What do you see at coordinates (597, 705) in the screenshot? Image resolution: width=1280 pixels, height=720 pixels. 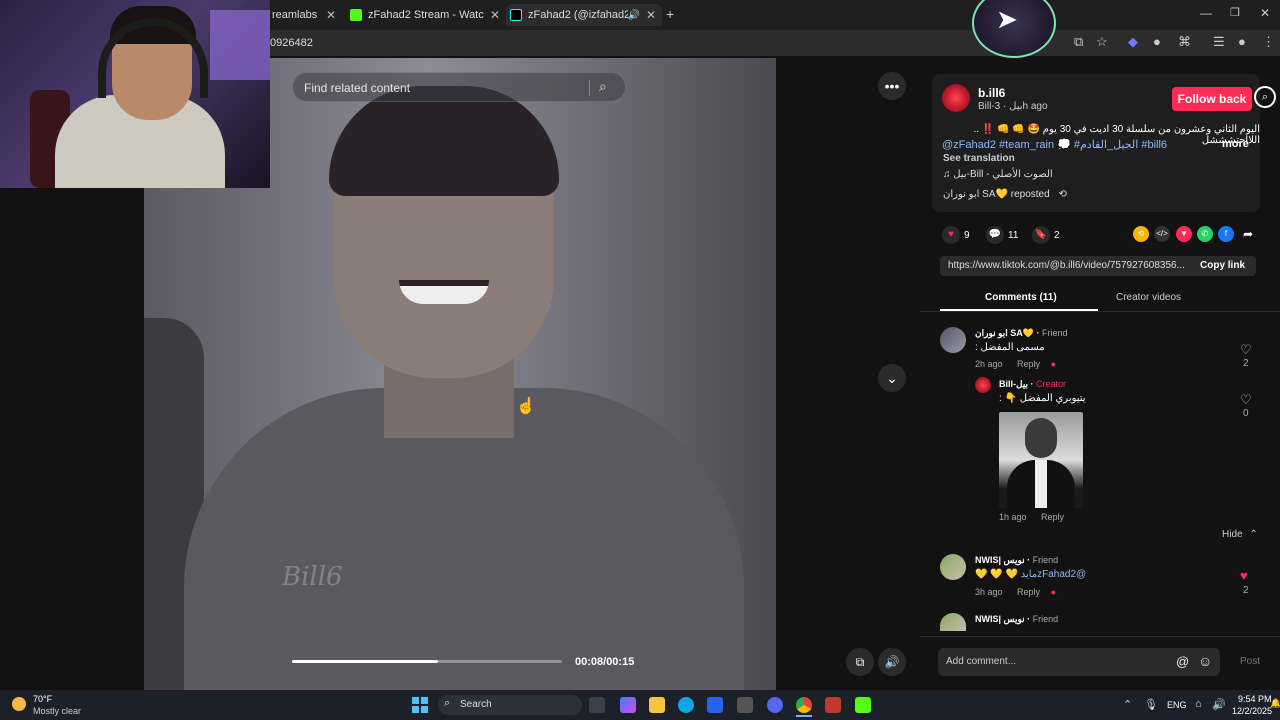 I see `task-view-icon` at bounding box center [597, 705].